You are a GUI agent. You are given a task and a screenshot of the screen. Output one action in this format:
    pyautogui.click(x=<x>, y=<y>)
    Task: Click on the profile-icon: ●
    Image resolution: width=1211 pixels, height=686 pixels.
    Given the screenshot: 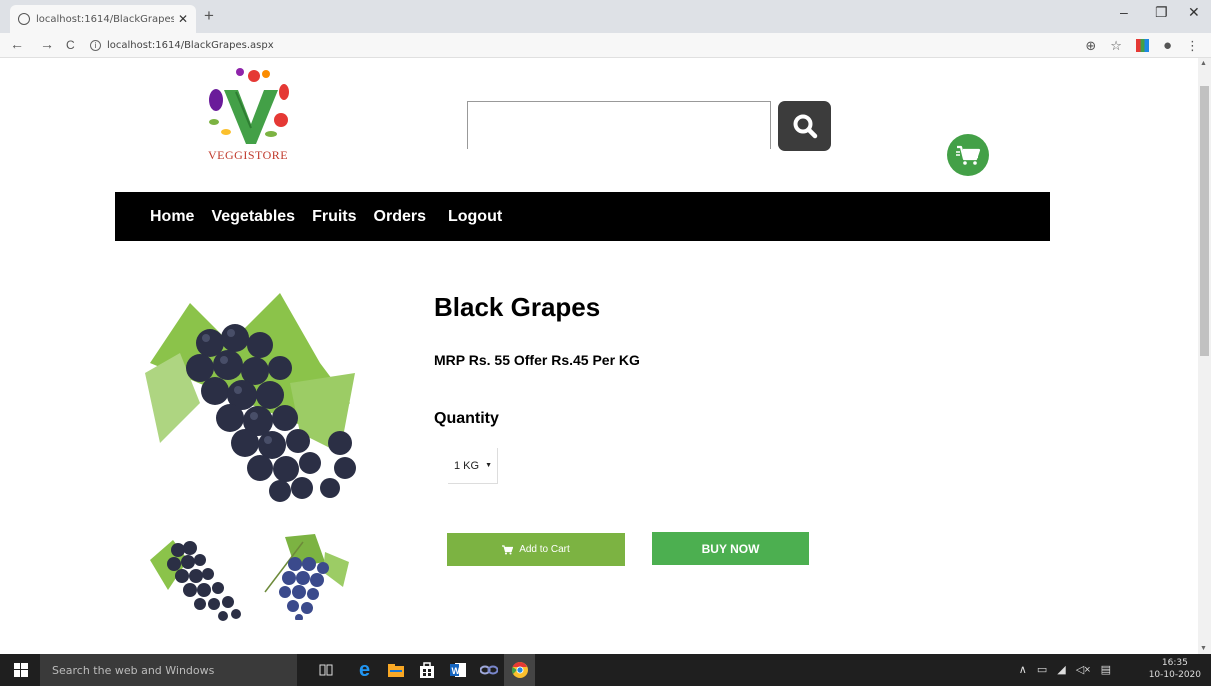 What is the action you would take?
    pyautogui.click(x=1167, y=45)
    